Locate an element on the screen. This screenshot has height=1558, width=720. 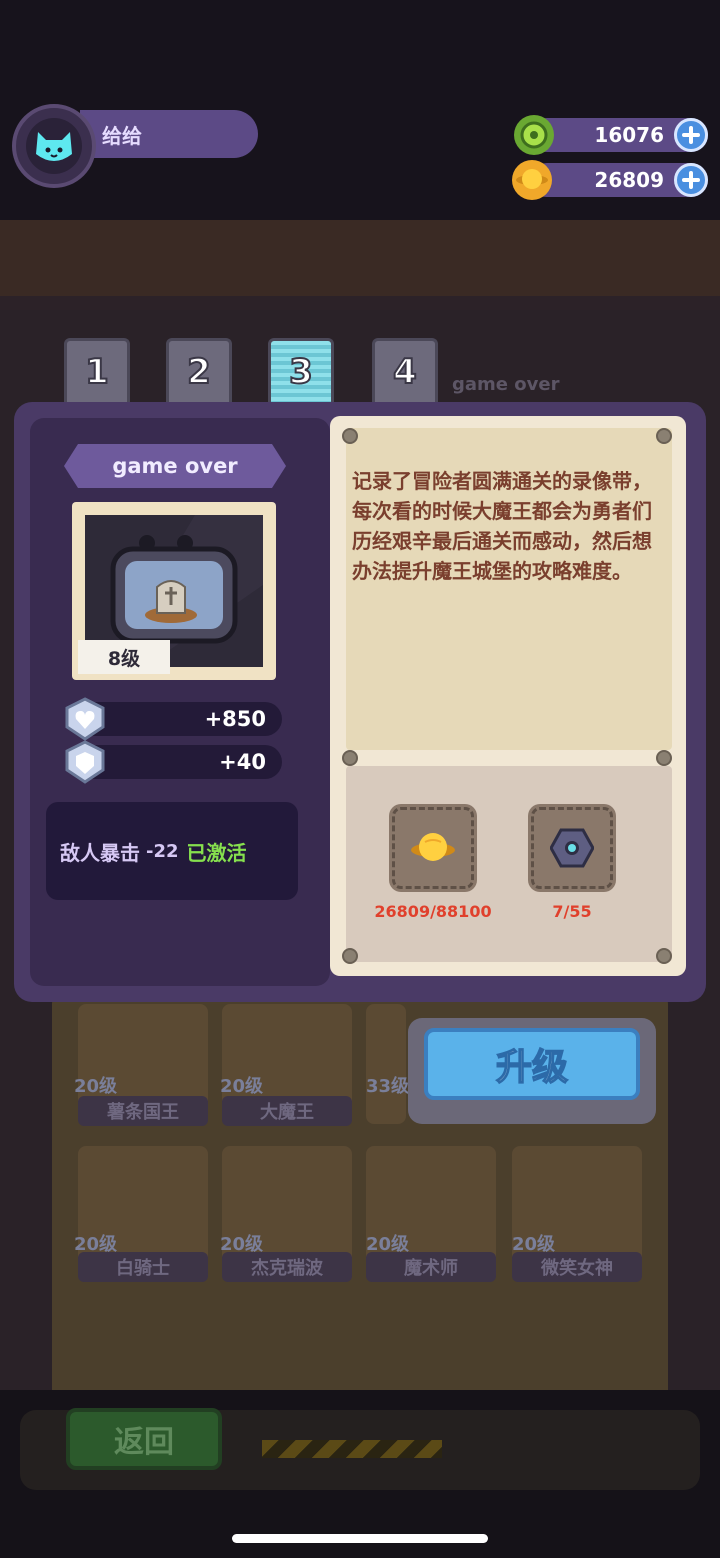
back-button: 返回 is located at coordinates (144, 1439).